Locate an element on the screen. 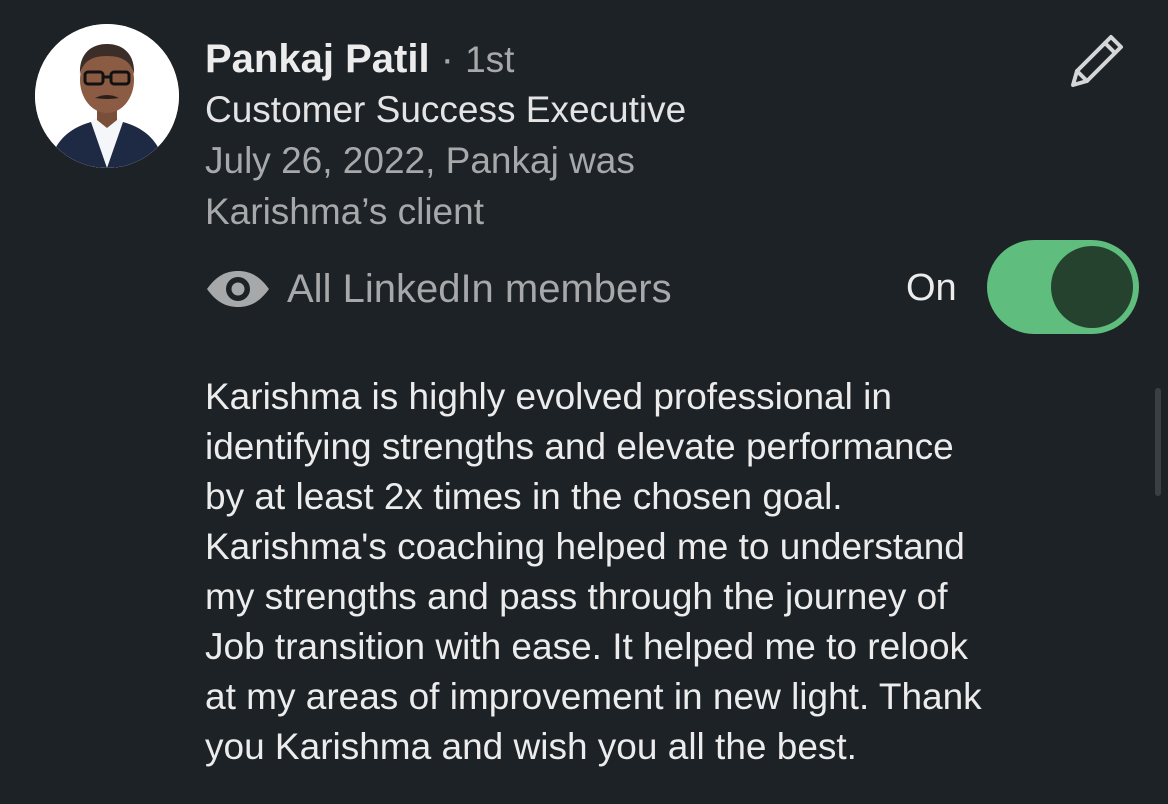 The width and height of the screenshot is (1168, 804). recommender-name: Pankaj Patil is located at coordinates (317, 59).